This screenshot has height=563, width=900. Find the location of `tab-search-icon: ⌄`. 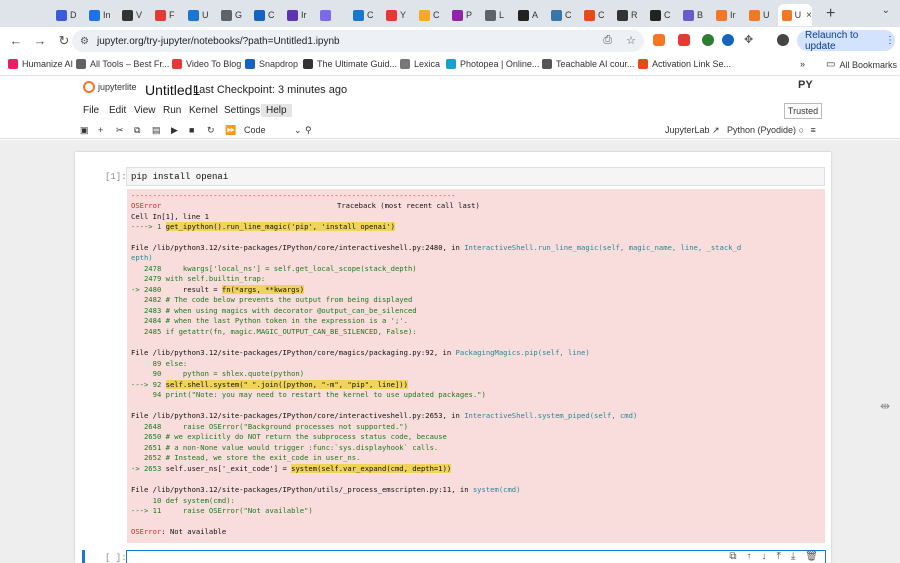

tab-search-icon: ⌄ is located at coordinates (886, 10).